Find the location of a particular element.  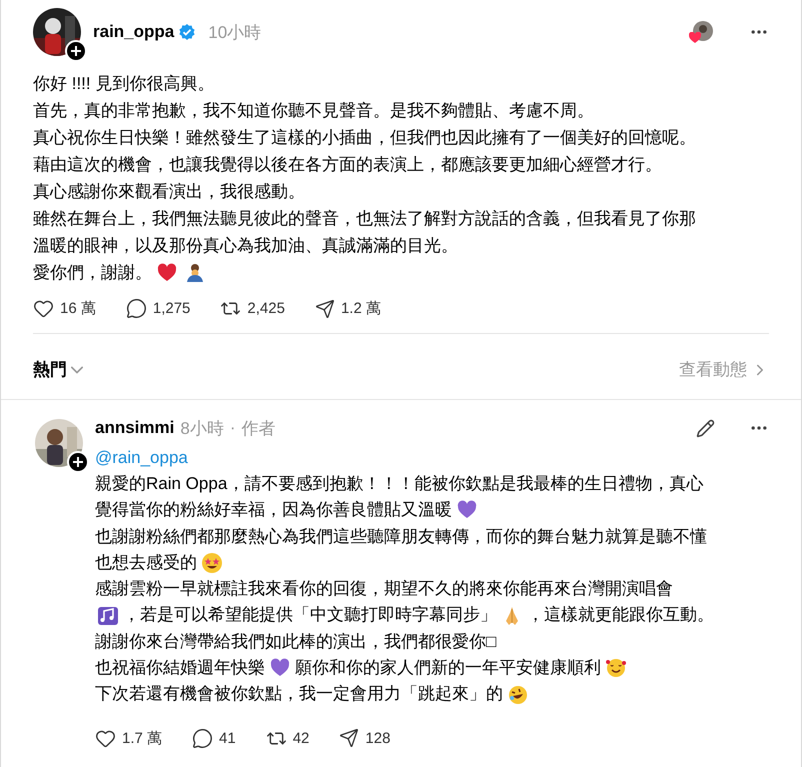

post-text: ，這樣就更能跟你互動。 is located at coordinates (620, 615).